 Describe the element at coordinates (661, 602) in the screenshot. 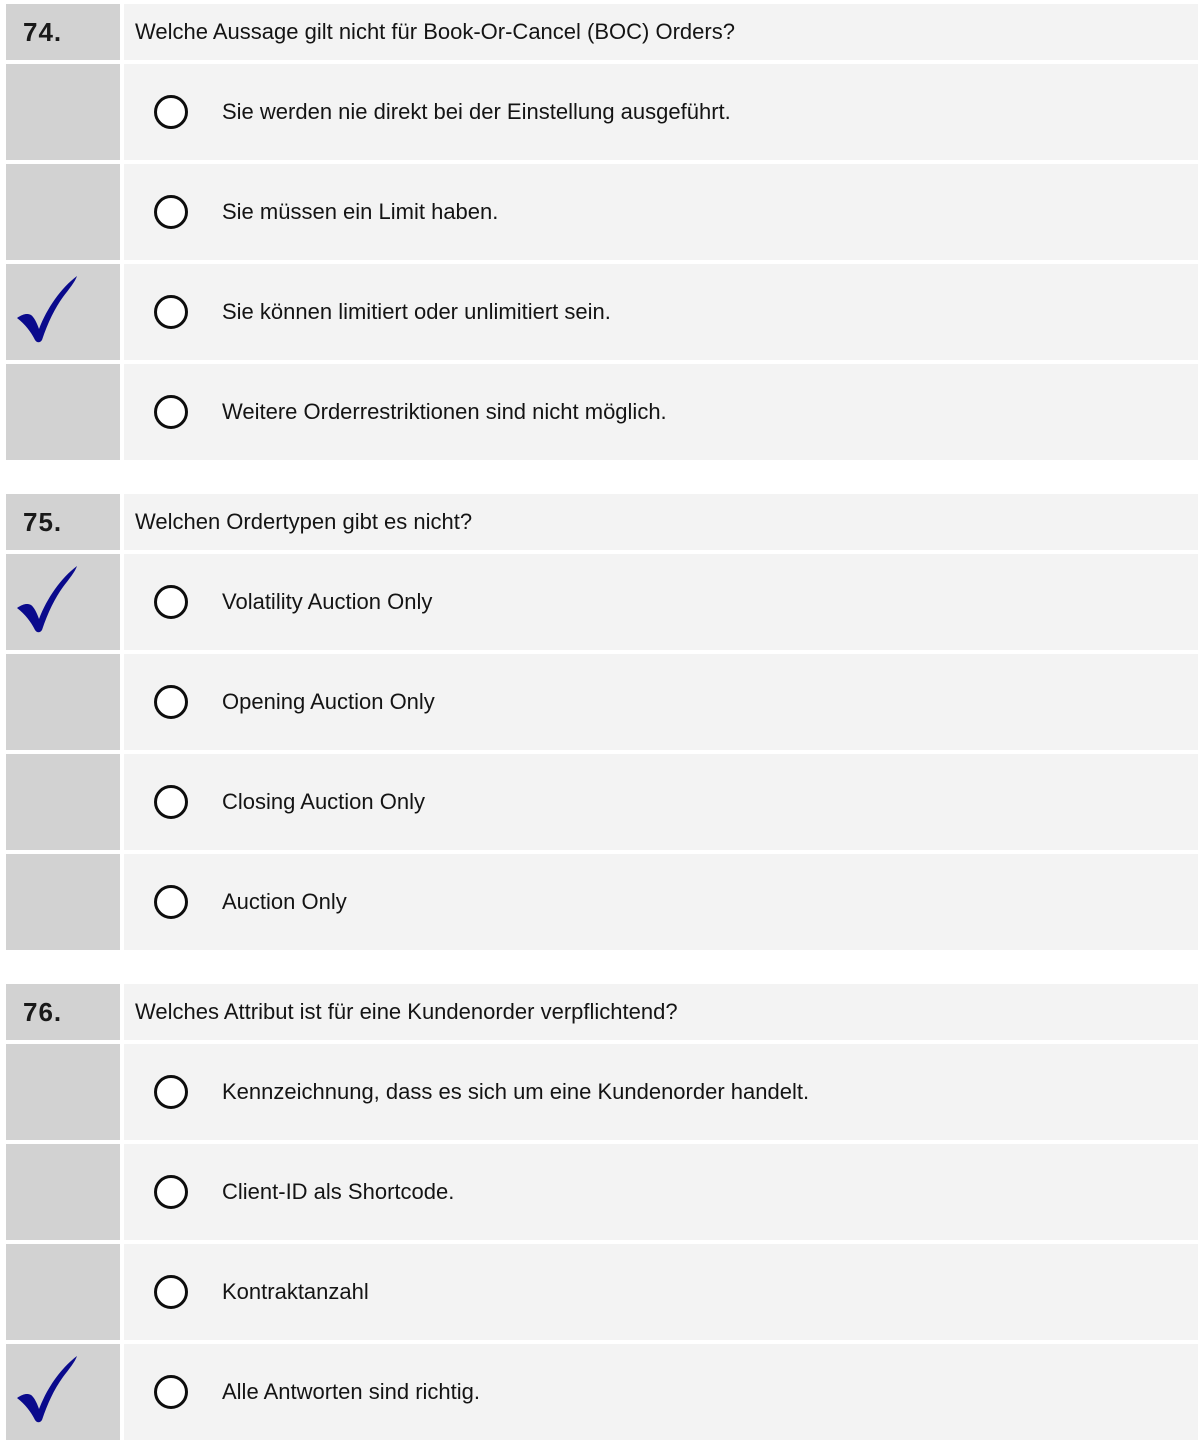

I see `answer-option: Volatility Auction Only` at that location.